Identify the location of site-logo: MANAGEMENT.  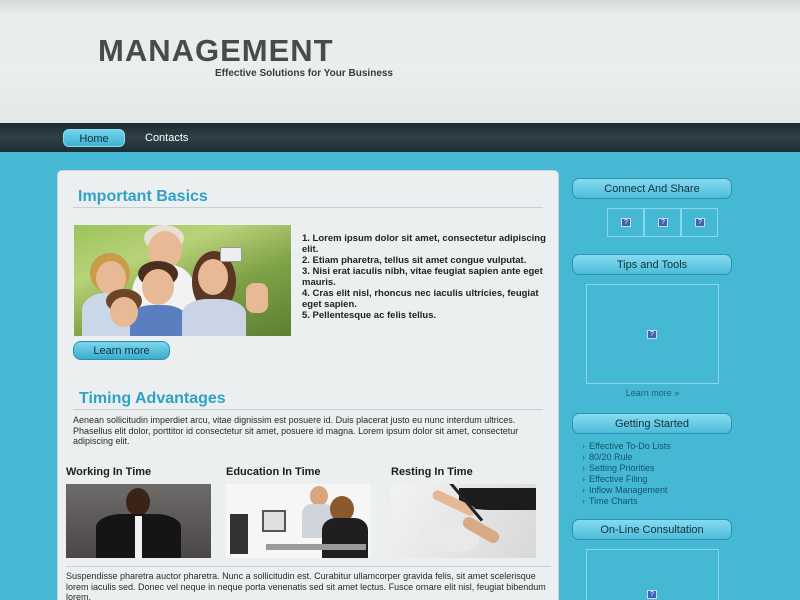
(216, 51).